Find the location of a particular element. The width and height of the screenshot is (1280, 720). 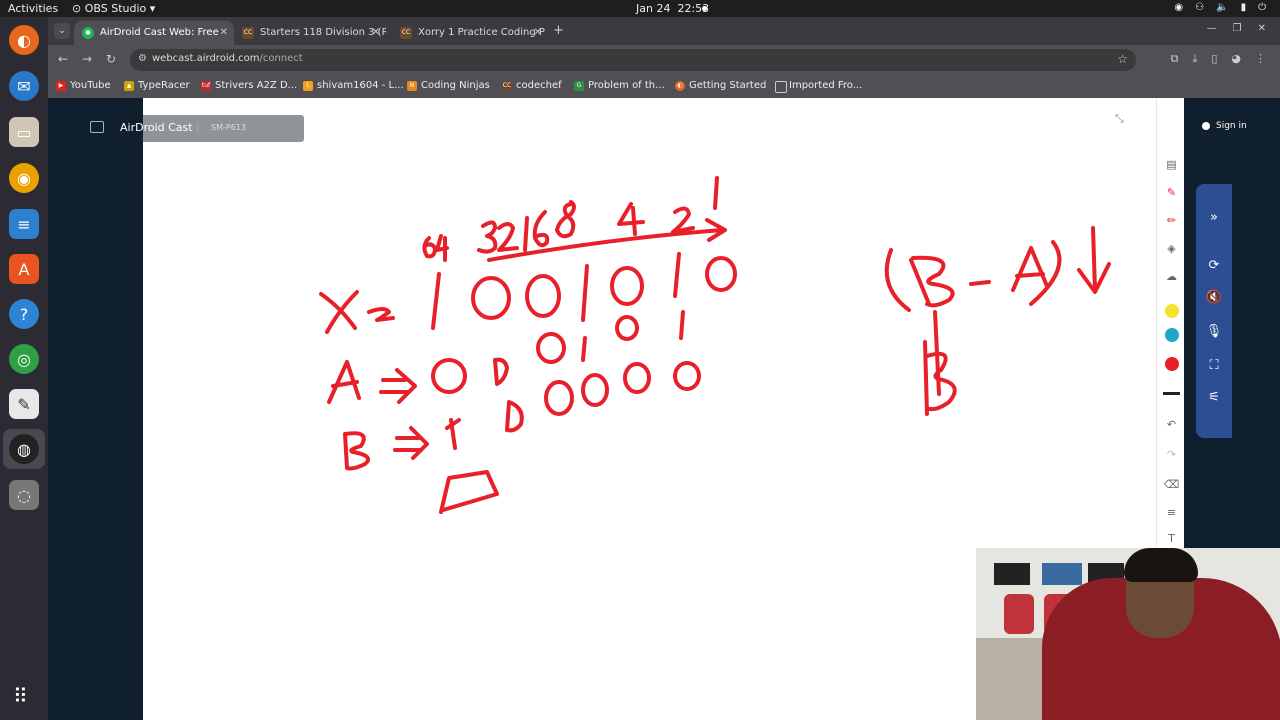

tab-label: AirDroid Cast Web: Free is located at coordinates (159, 32).